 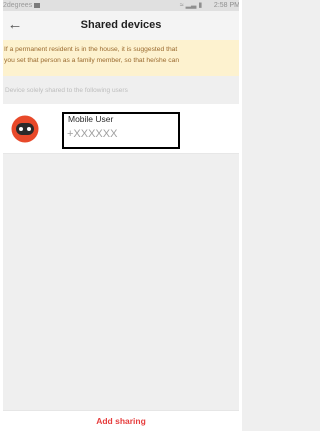 I want to click on redaction-box, so click(x=121, y=130).